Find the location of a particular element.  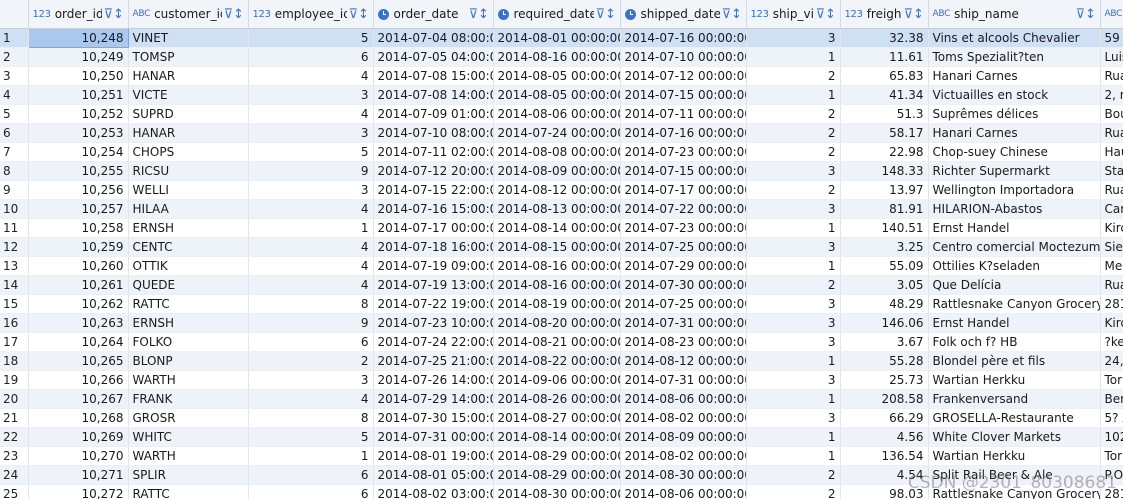

cell-freight: 41.34 is located at coordinates (884, 95).